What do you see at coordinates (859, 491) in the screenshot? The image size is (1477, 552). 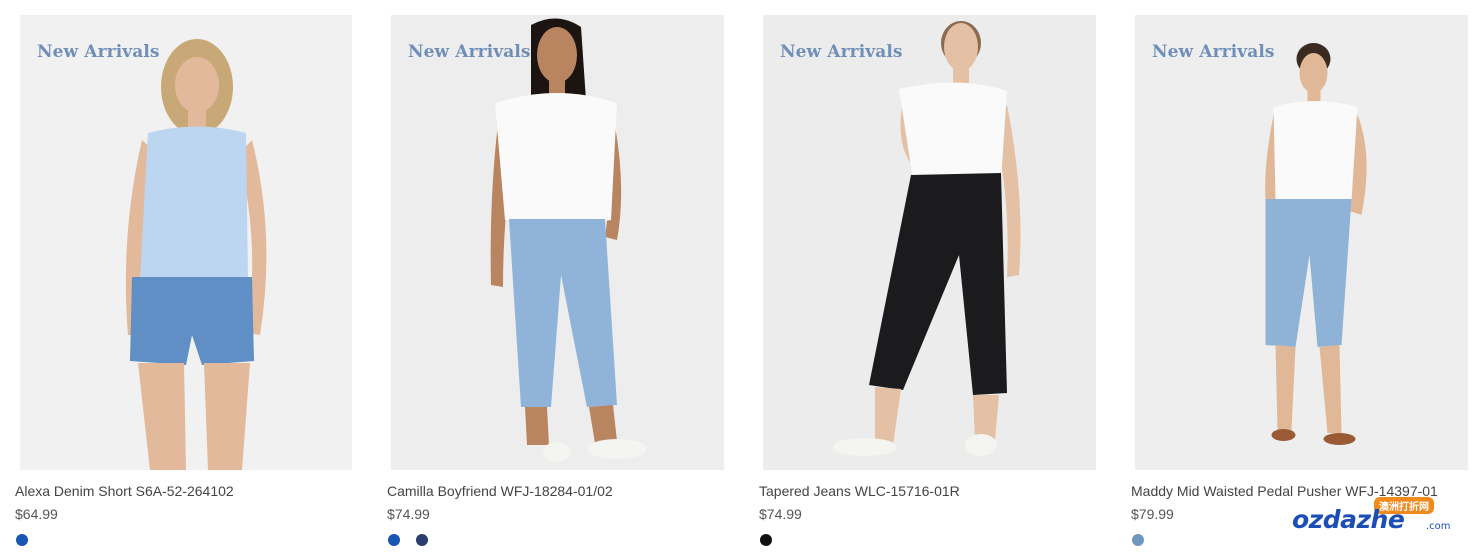 I see `product-name: Tapered Jeans WLC-15716-01R` at bounding box center [859, 491].